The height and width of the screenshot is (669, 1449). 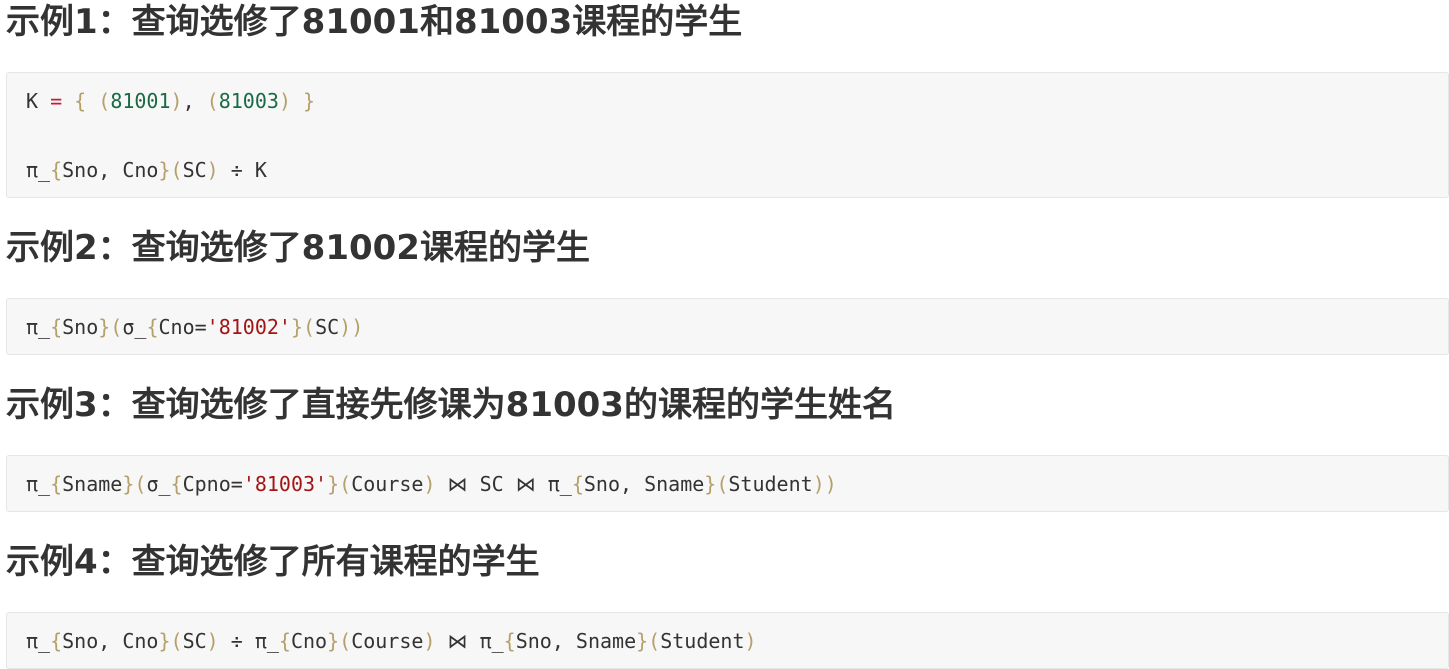 I want to click on code-token: 81003, so click(x=248, y=101).